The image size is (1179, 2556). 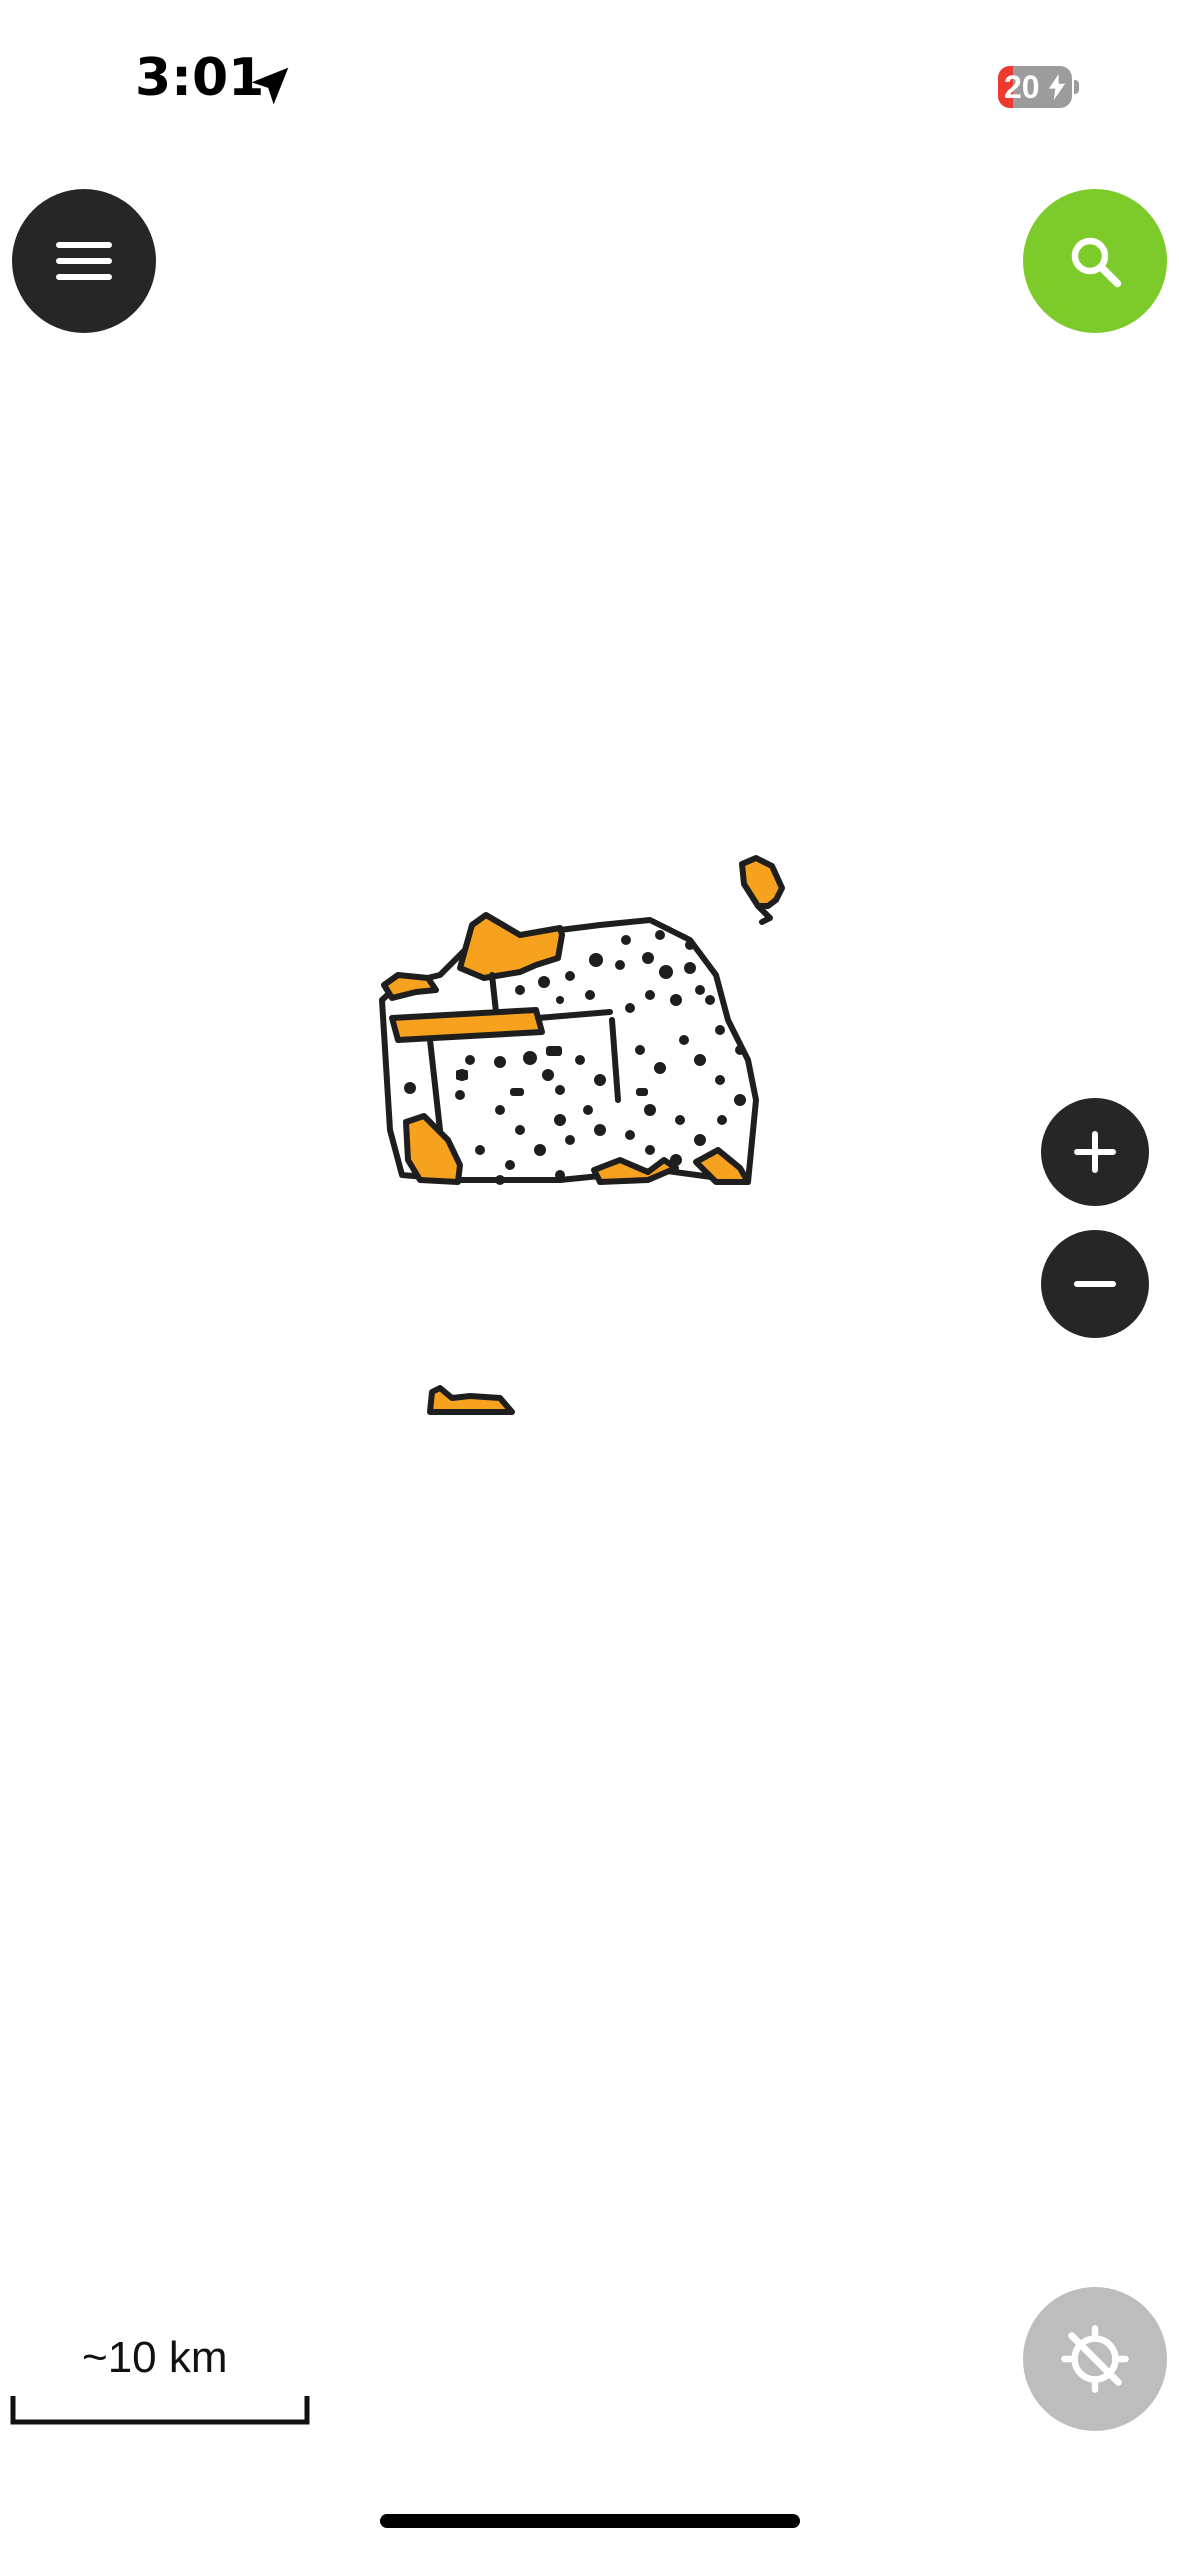 I want to click on battery-level: 20, so click(x=1022, y=87).